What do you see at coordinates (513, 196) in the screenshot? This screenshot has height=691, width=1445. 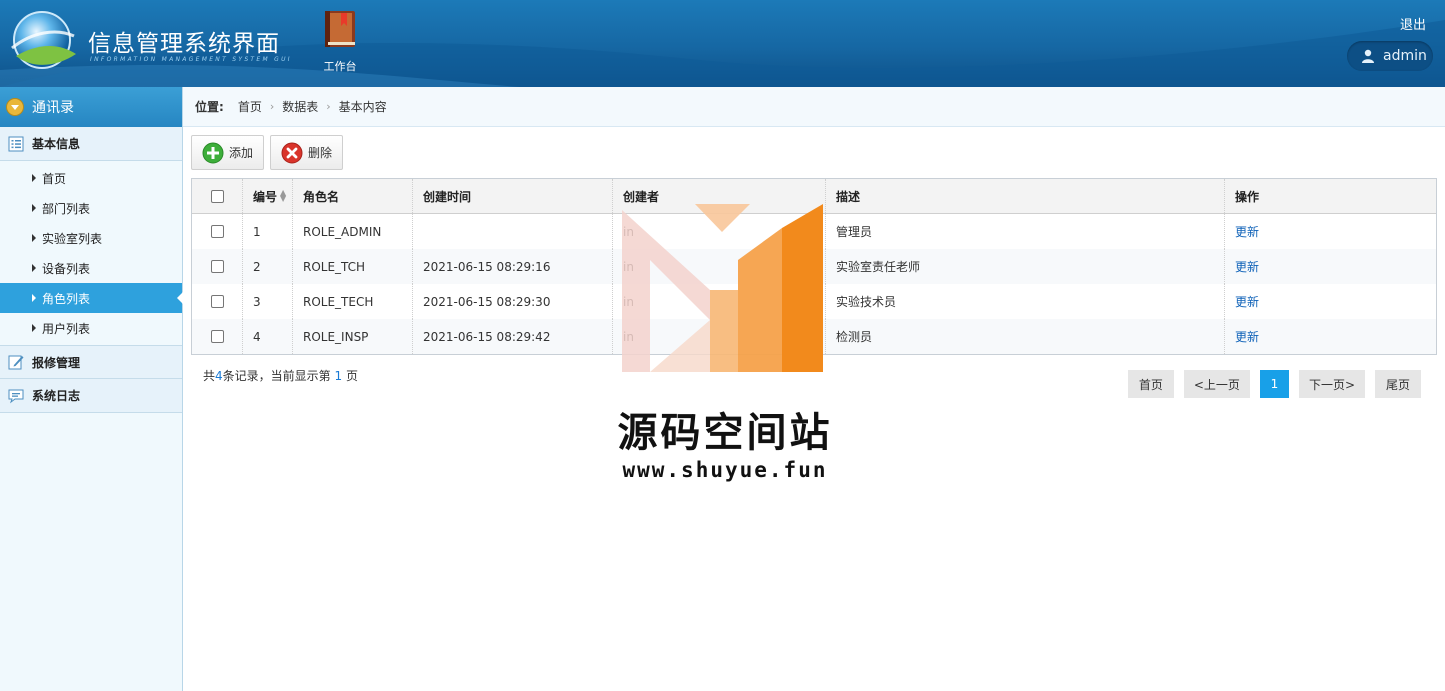 I see `column-header-time: 创建时间` at bounding box center [513, 196].